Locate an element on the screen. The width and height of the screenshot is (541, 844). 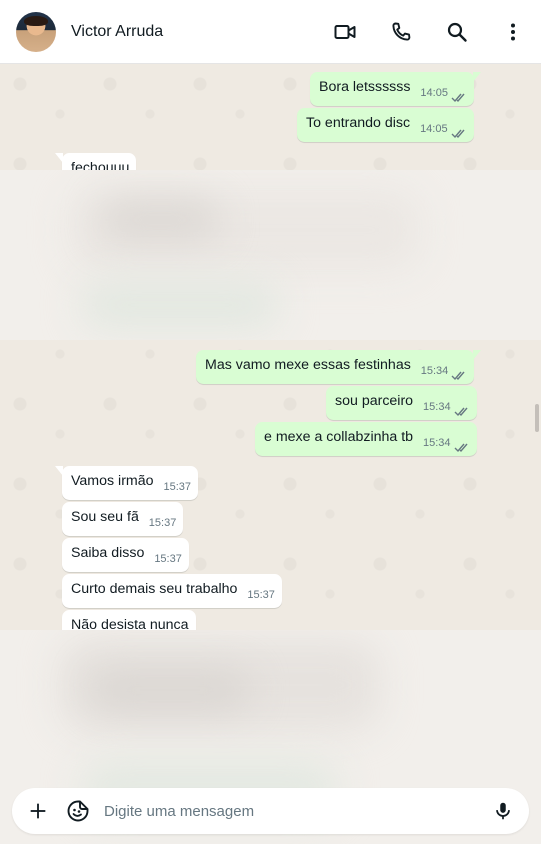
message-bubble-incoming: Vamos irmão 15:37 is located at coordinates (126, 483).